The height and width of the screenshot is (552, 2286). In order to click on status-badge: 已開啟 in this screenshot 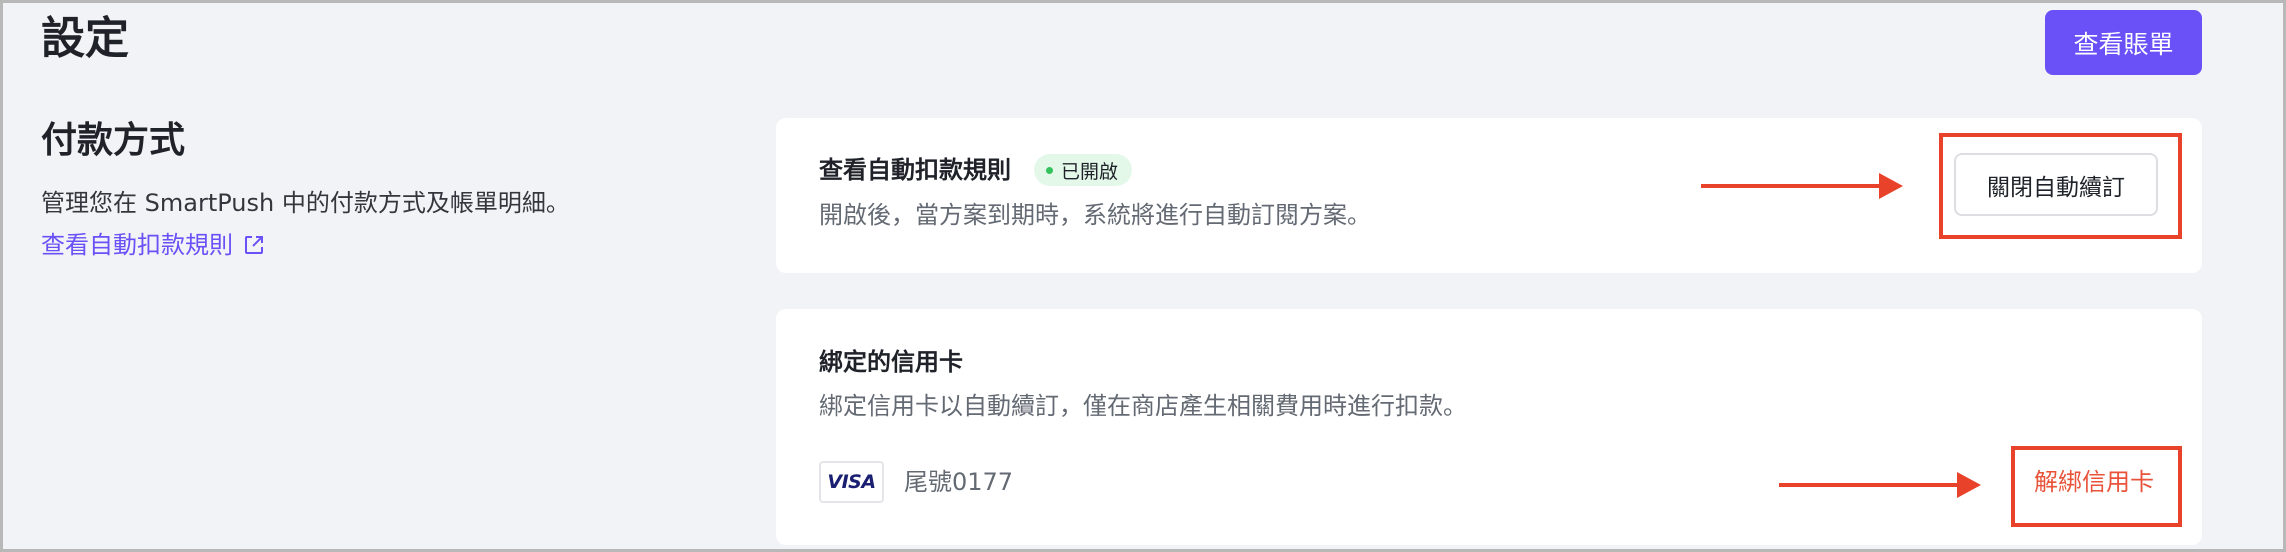, I will do `click(1083, 170)`.